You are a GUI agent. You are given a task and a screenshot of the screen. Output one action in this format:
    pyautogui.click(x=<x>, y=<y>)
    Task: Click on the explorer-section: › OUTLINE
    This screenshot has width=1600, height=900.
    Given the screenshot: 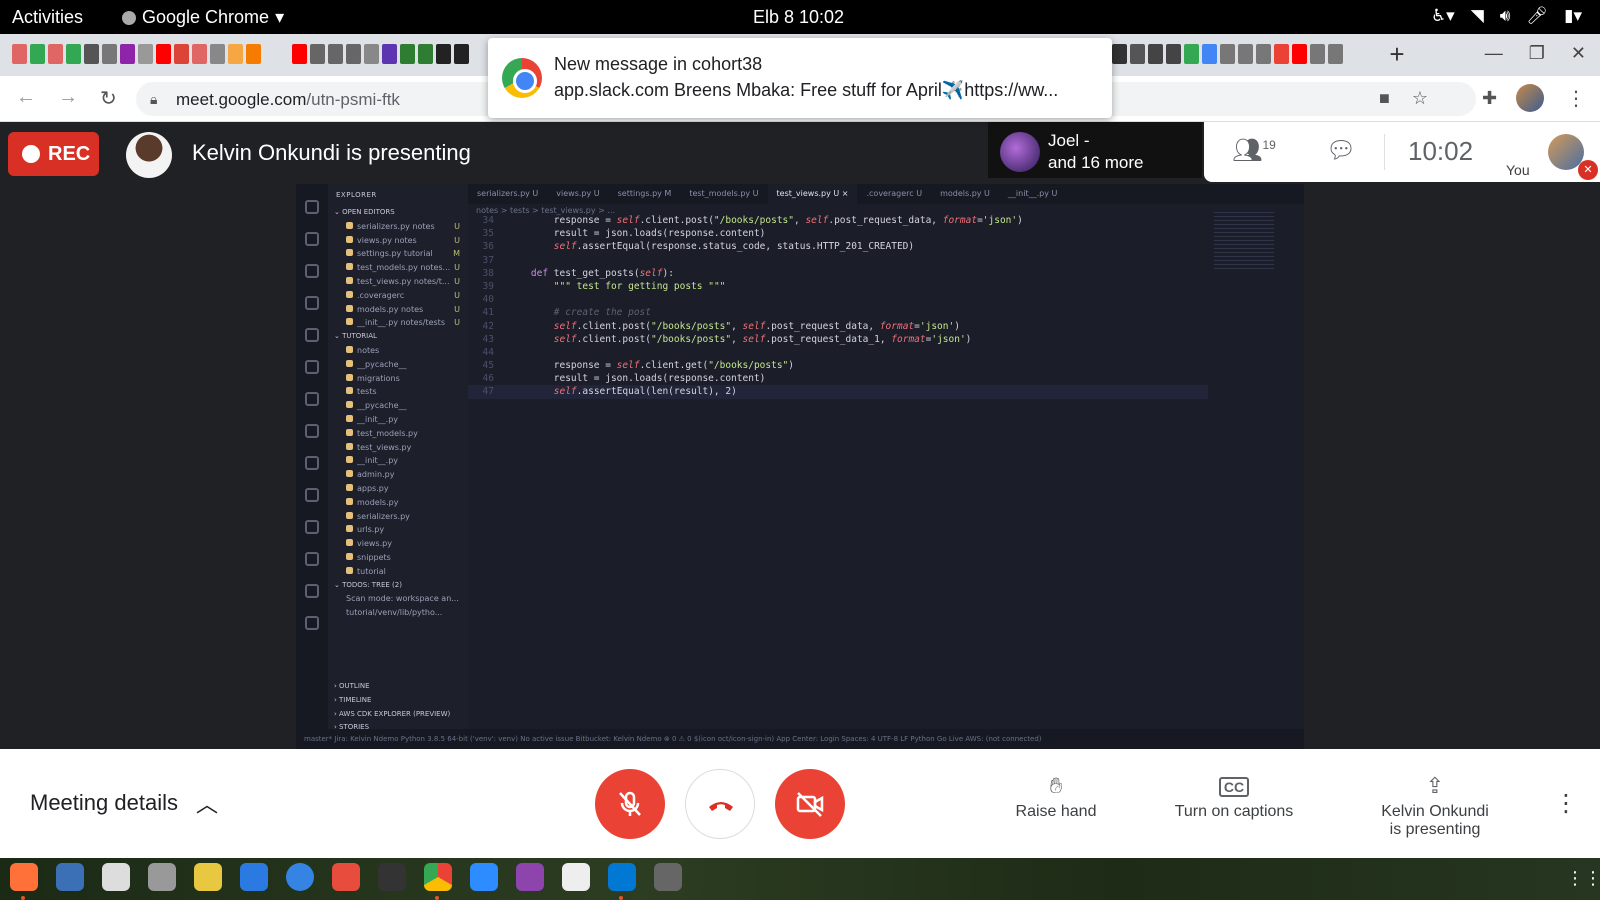 What is the action you would take?
    pyautogui.click(x=398, y=687)
    